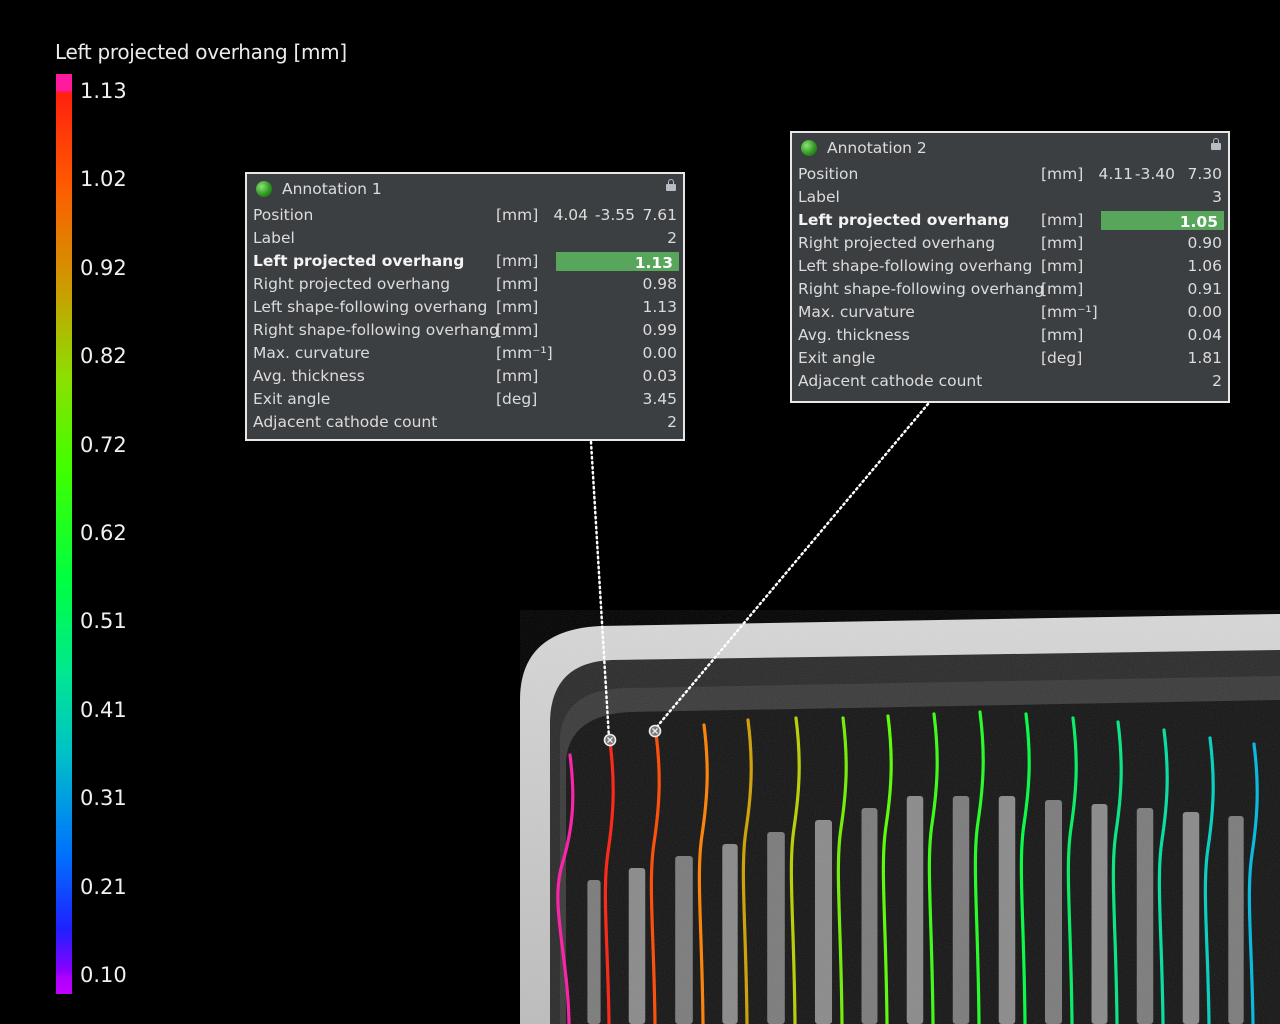 The image size is (1280, 1024). What do you see at coordinates (103, 444) in the screenshot?
I see `color-scale-tick: 0.72` at bounding box center [103, 444].